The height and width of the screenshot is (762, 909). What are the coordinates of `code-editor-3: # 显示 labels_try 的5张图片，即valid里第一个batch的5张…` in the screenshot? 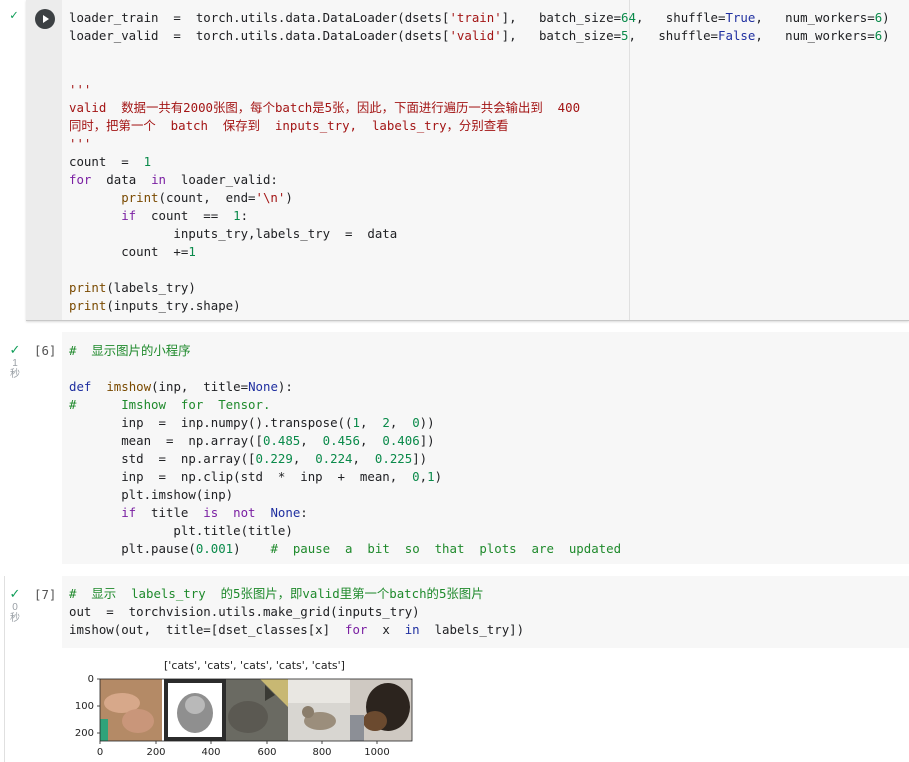 It's located at (296, 612).